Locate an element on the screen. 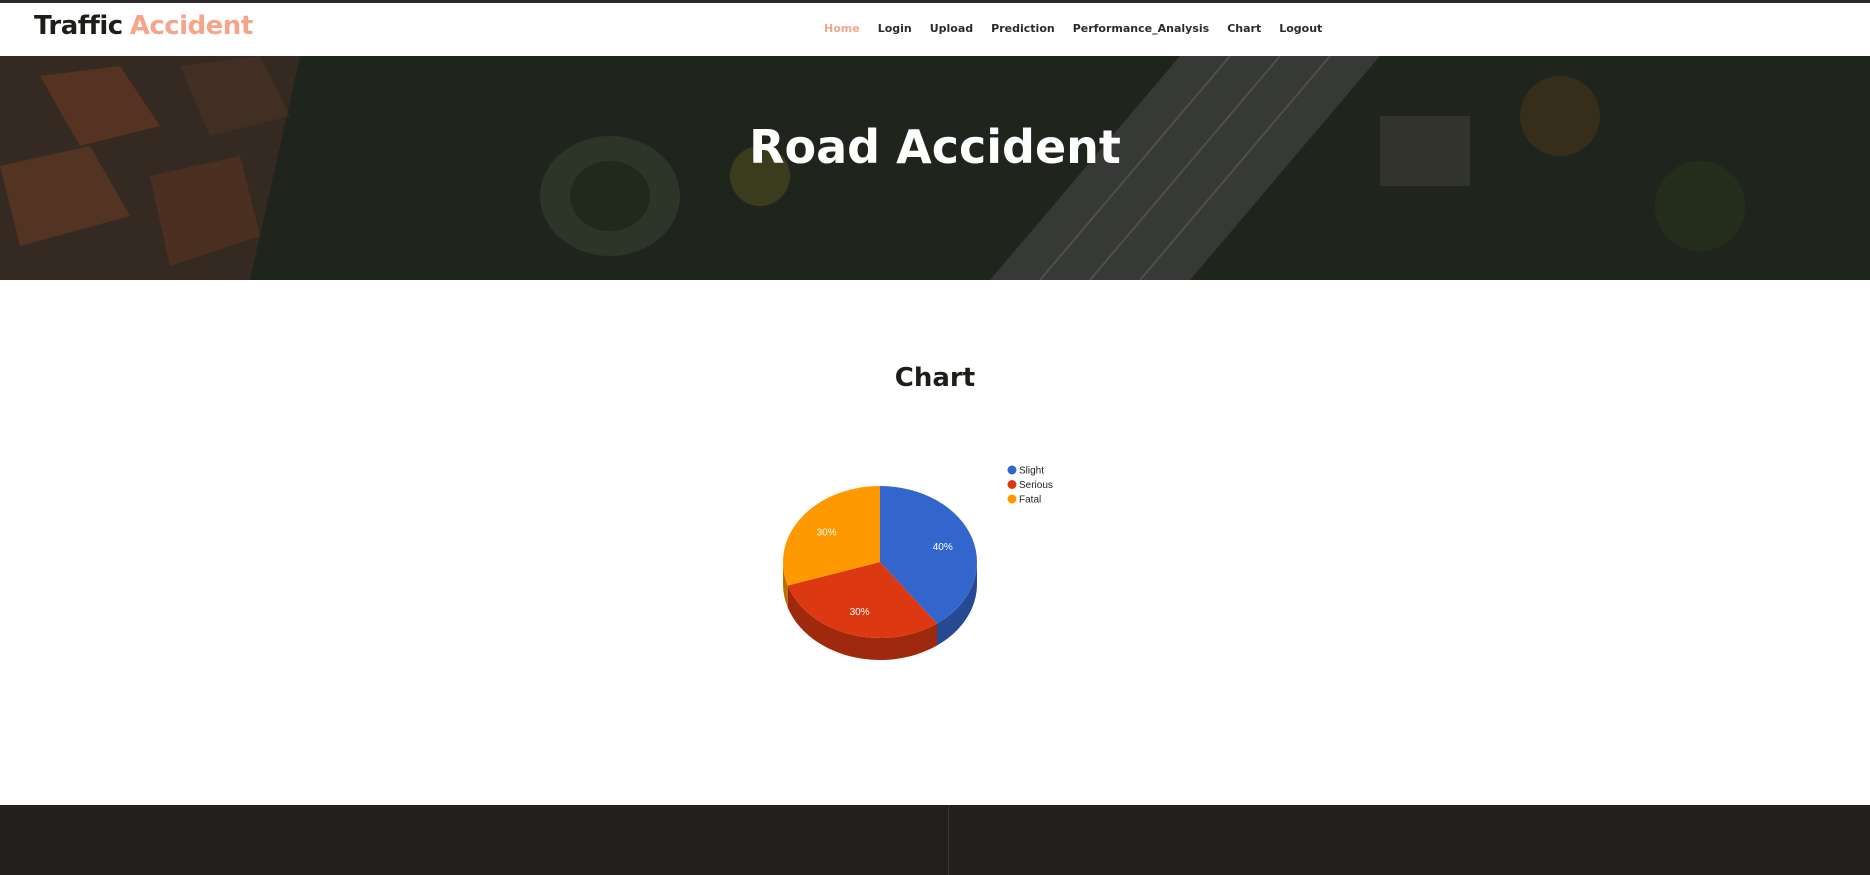  pie-label-serious: 30% is located at coordinates (860, 612).